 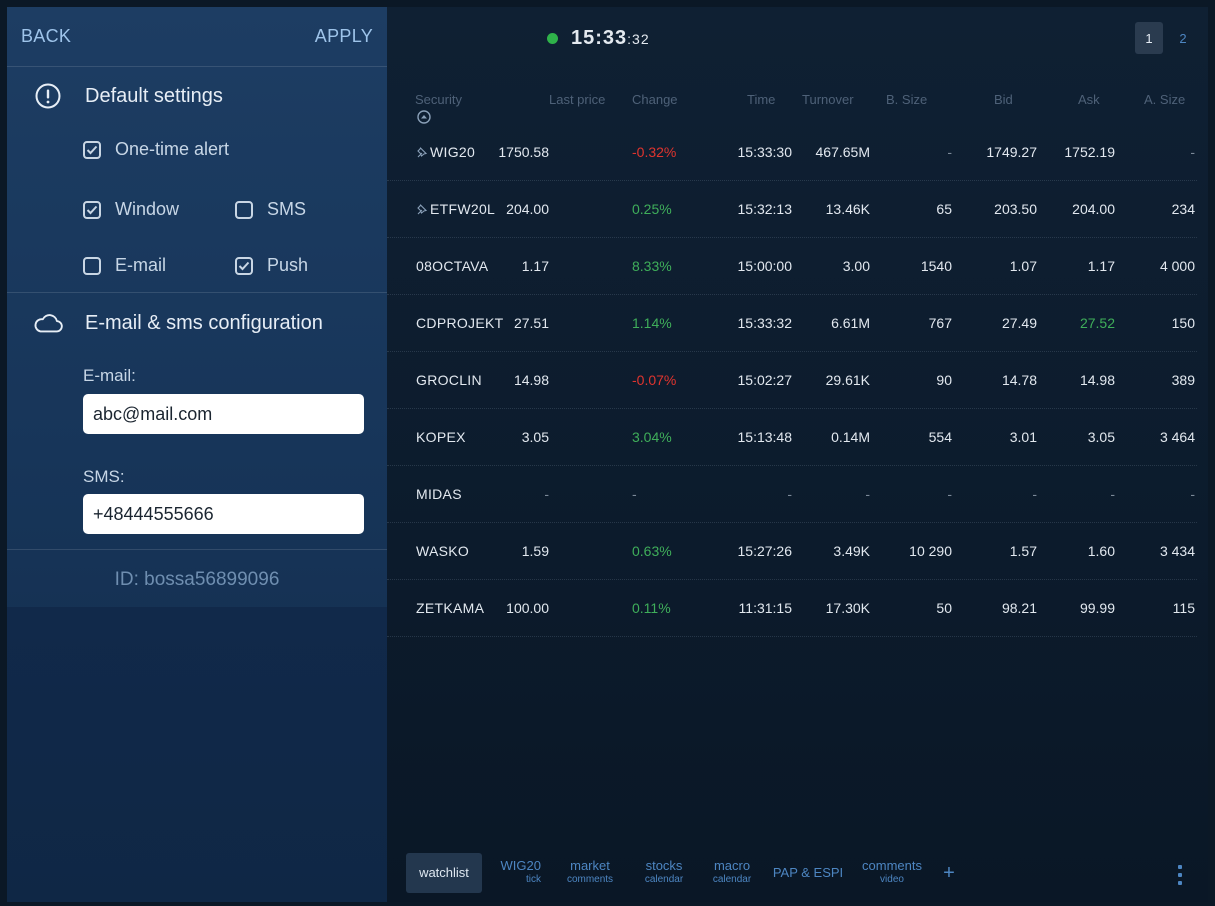 I want to click on security-label: GROCLIN, so click(x=449, y=380).